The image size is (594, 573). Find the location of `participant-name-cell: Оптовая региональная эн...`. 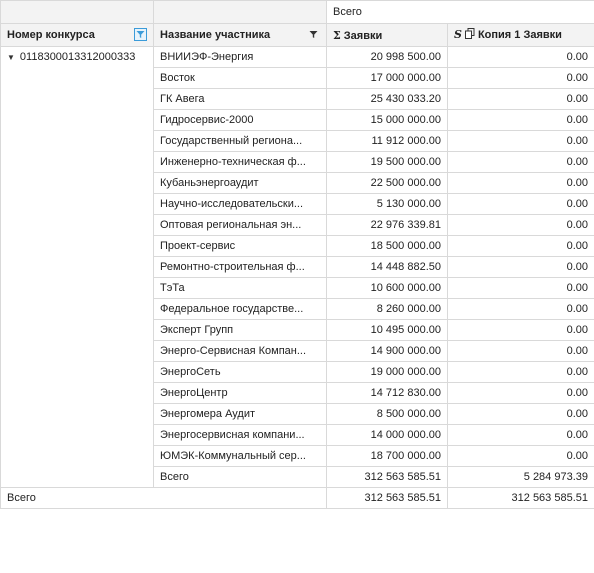

participant-name-cell: Оптовая региональная эн... is located at coordinates (240, 225).